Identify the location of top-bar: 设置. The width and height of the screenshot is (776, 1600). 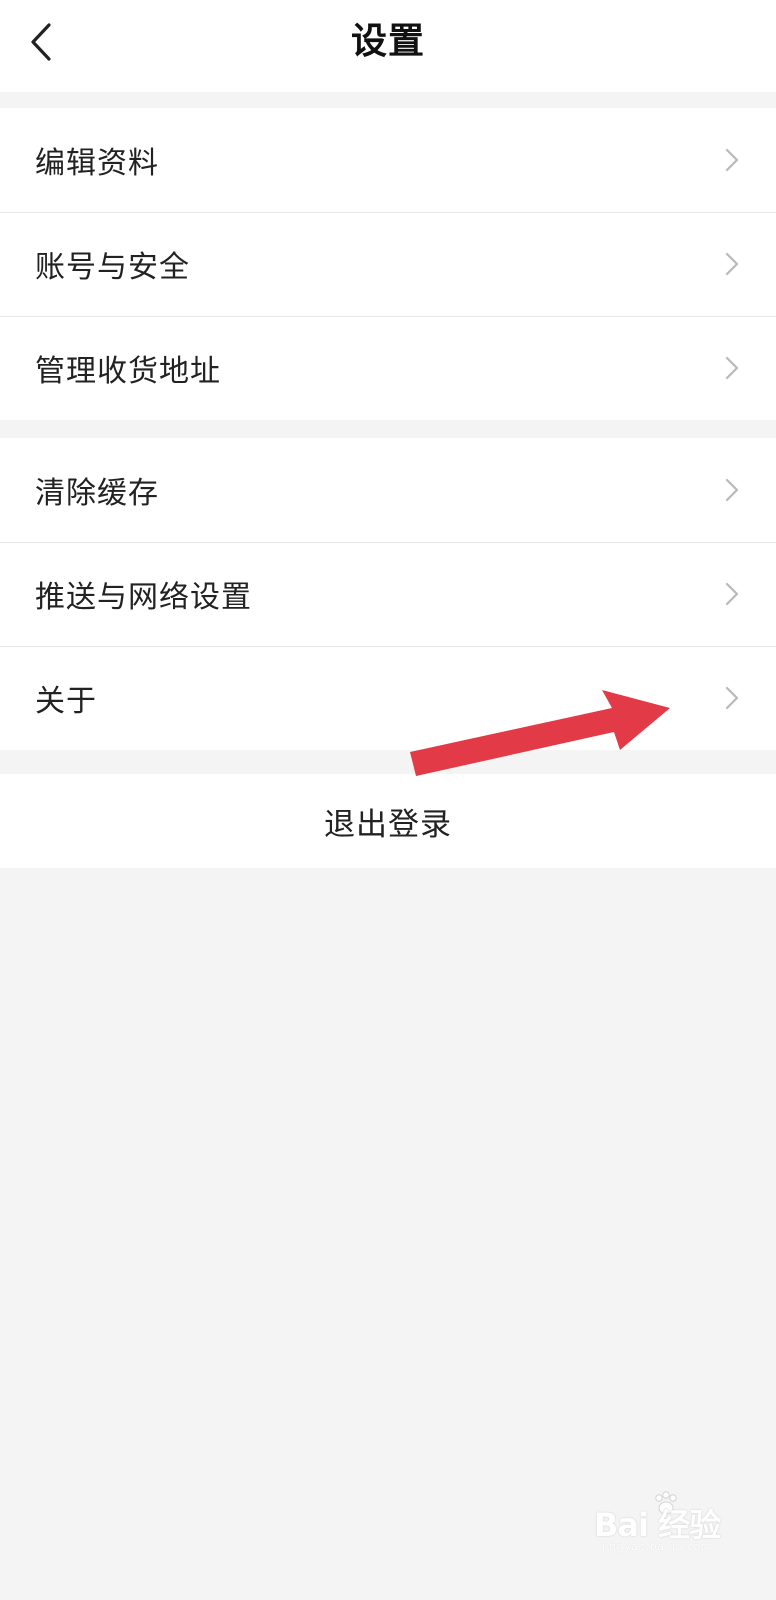
(388, 46).